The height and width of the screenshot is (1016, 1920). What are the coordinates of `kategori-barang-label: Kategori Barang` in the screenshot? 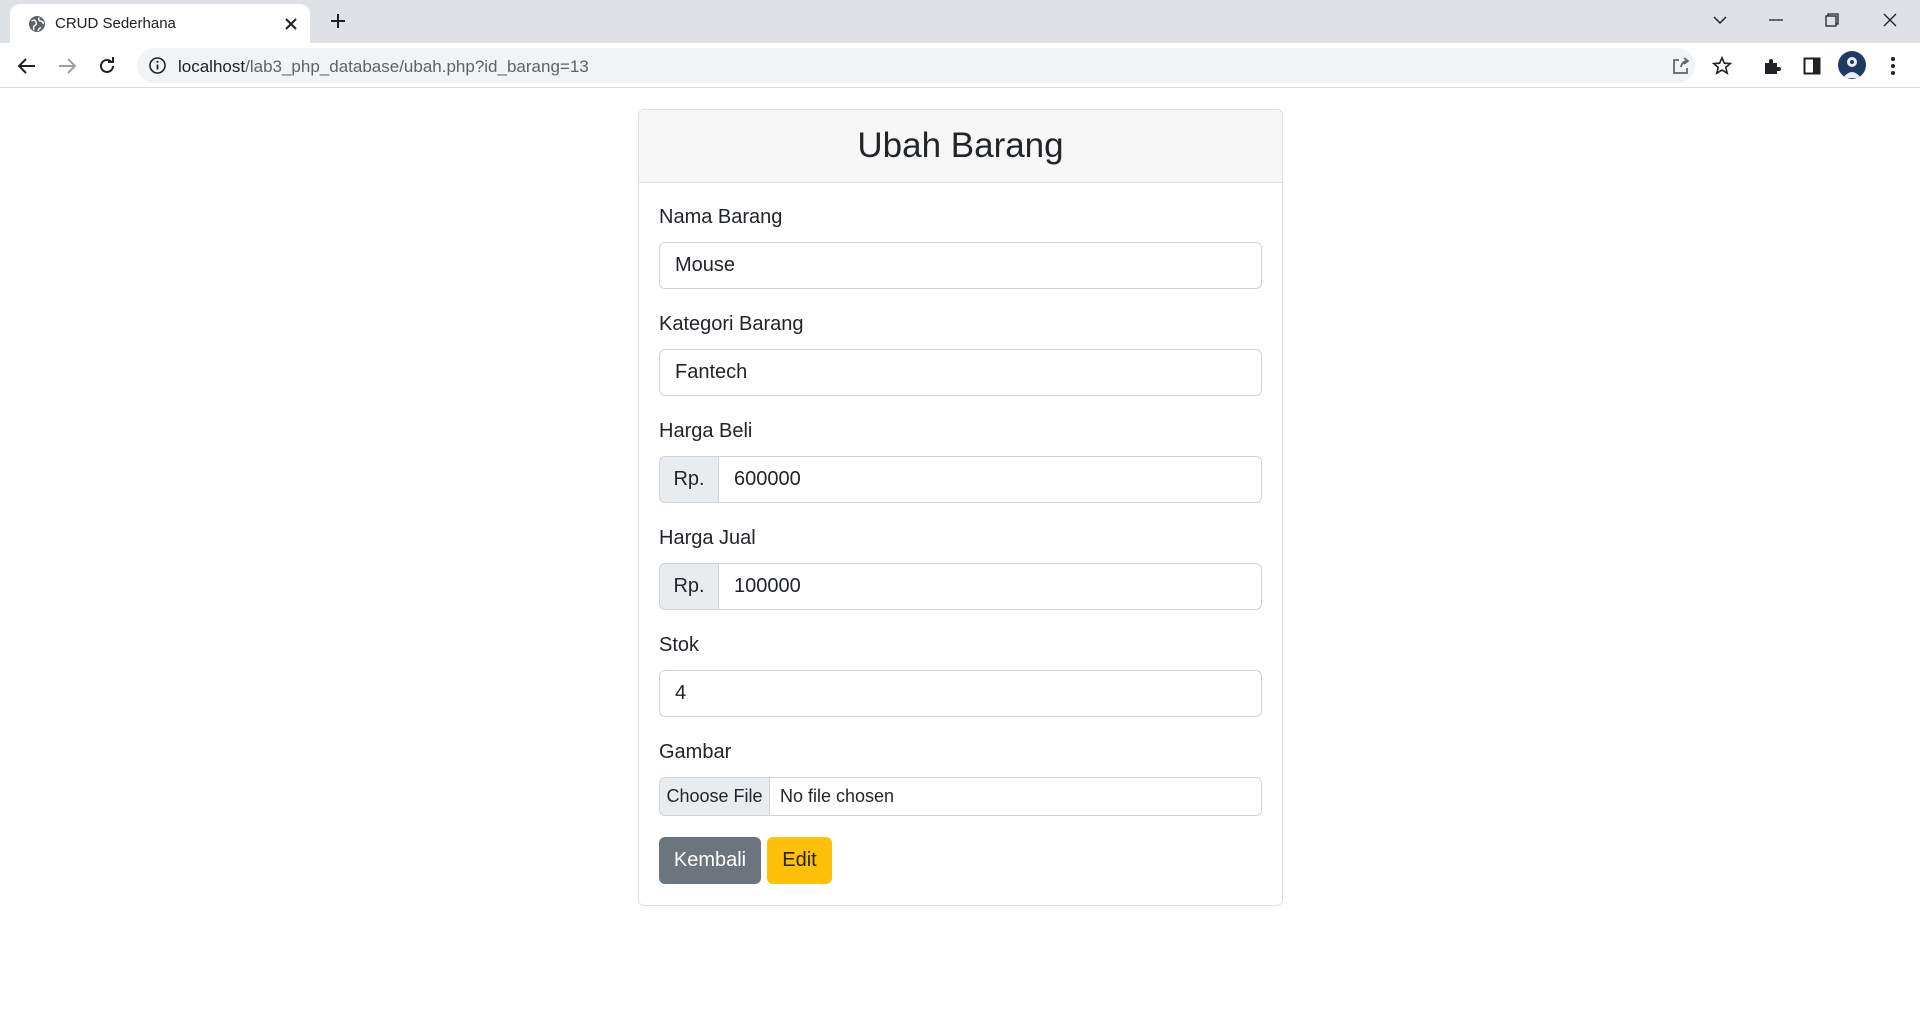 It's located at (731, 324).